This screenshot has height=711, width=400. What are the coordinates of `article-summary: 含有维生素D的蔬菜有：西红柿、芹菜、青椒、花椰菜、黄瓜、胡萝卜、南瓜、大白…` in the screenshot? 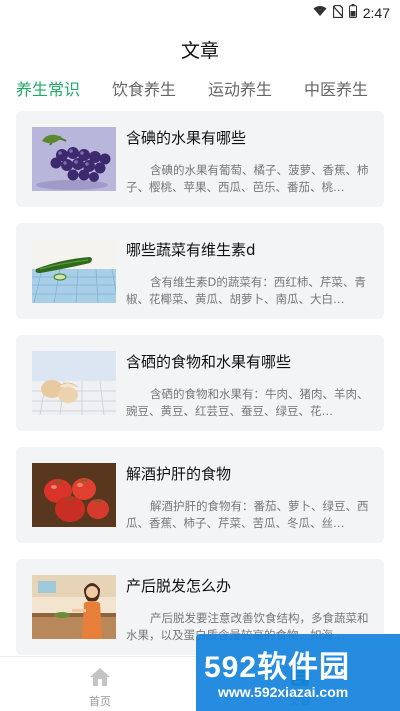 It's located at (246, 290).